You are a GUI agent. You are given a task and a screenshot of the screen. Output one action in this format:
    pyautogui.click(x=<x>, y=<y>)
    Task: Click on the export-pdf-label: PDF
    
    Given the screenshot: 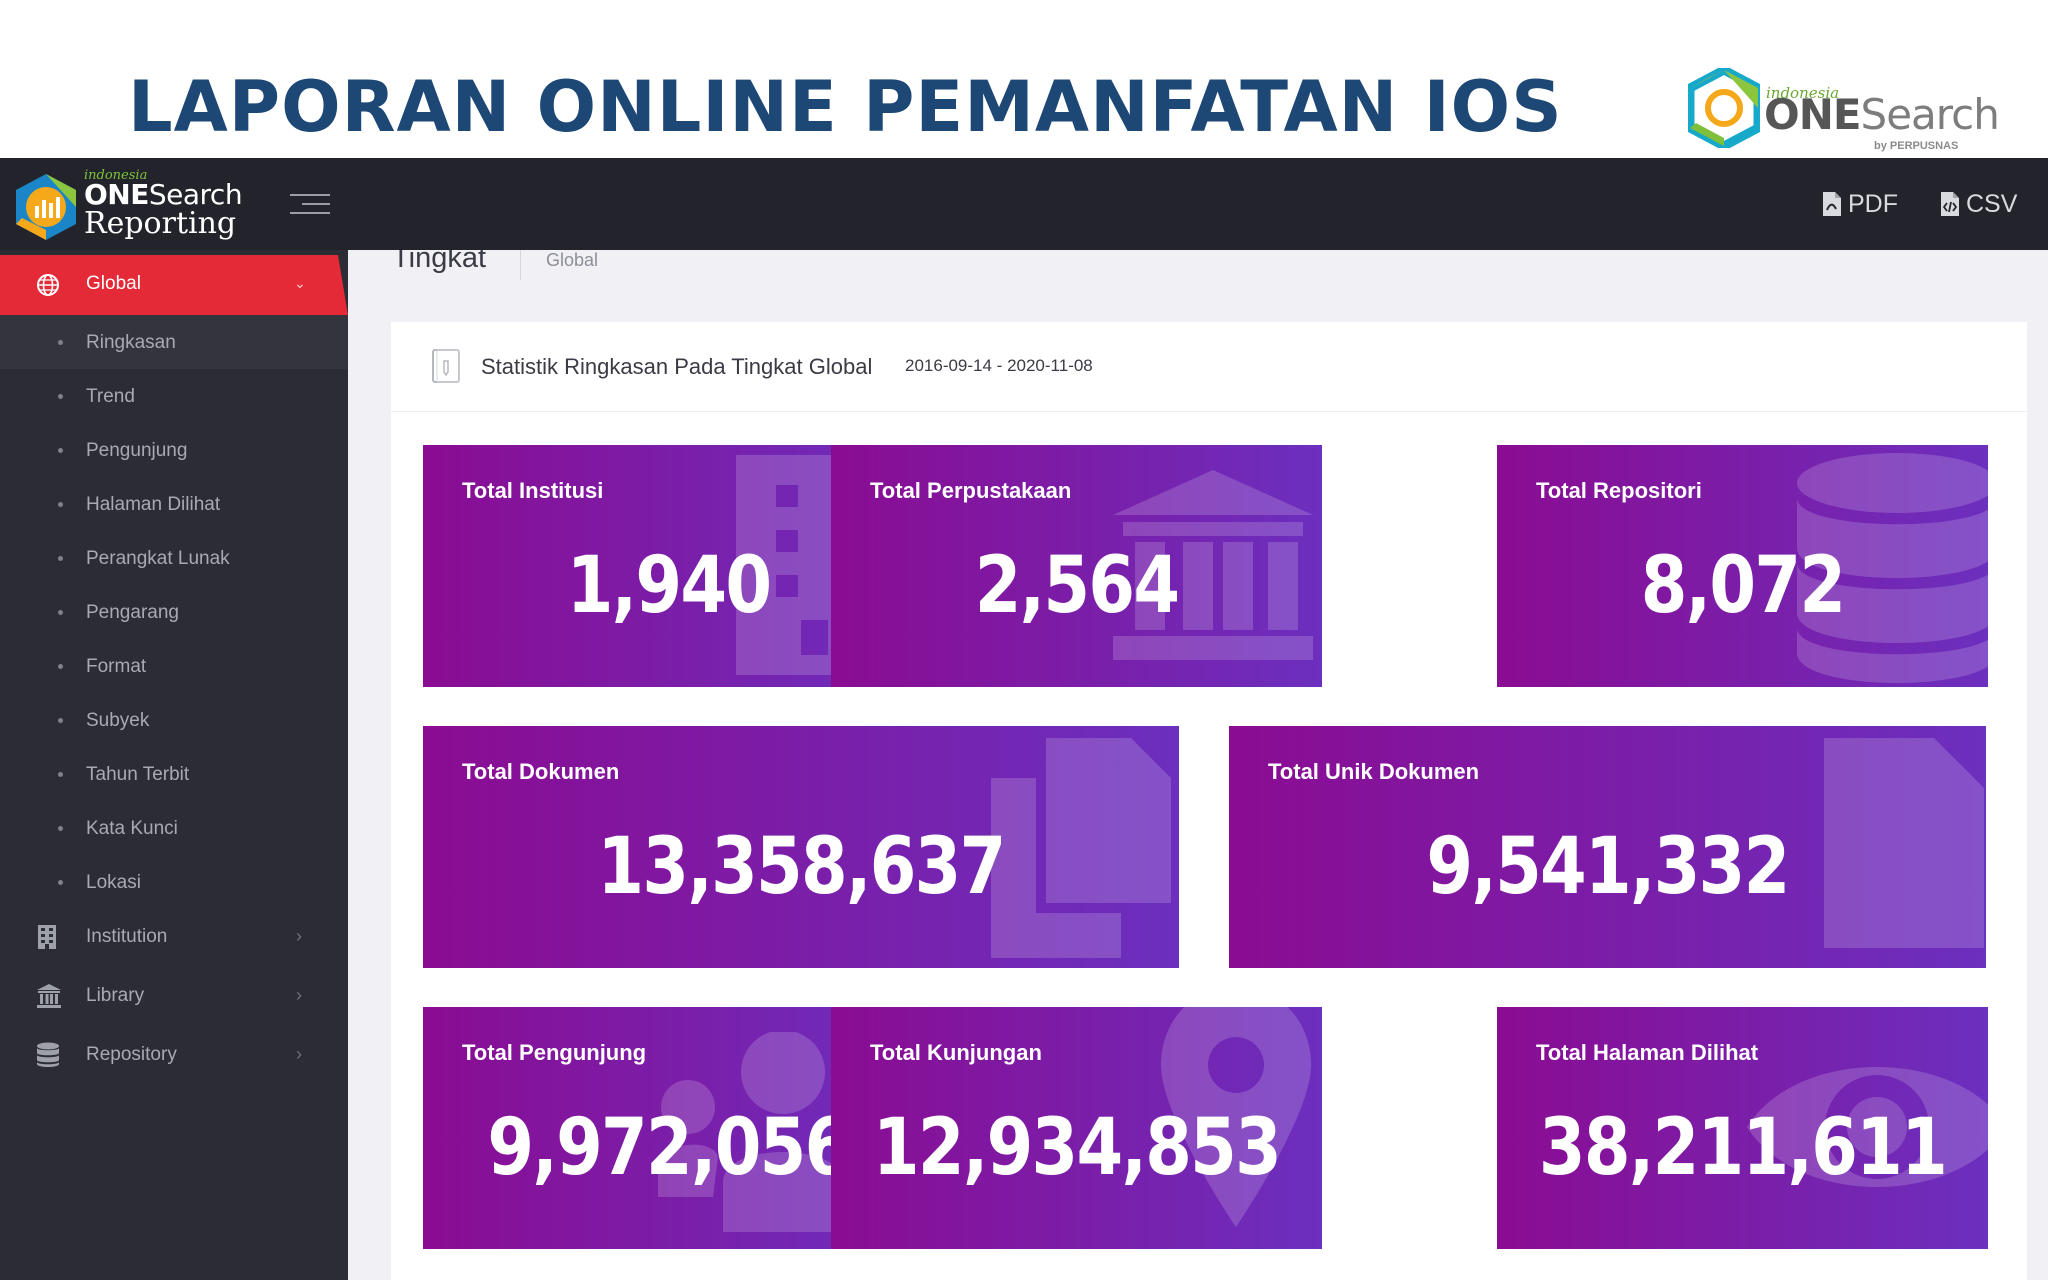 What is the action you would take?
    pyautogui.click(x=1873, y=203)
    